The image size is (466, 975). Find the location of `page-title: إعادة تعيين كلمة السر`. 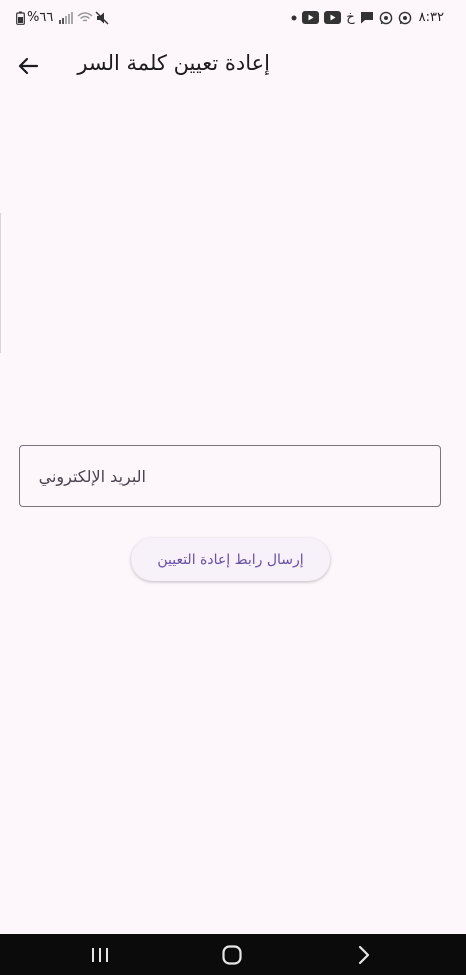

page-title: إعادة تعيين كلمة السر is located at coordinates (173, 63).